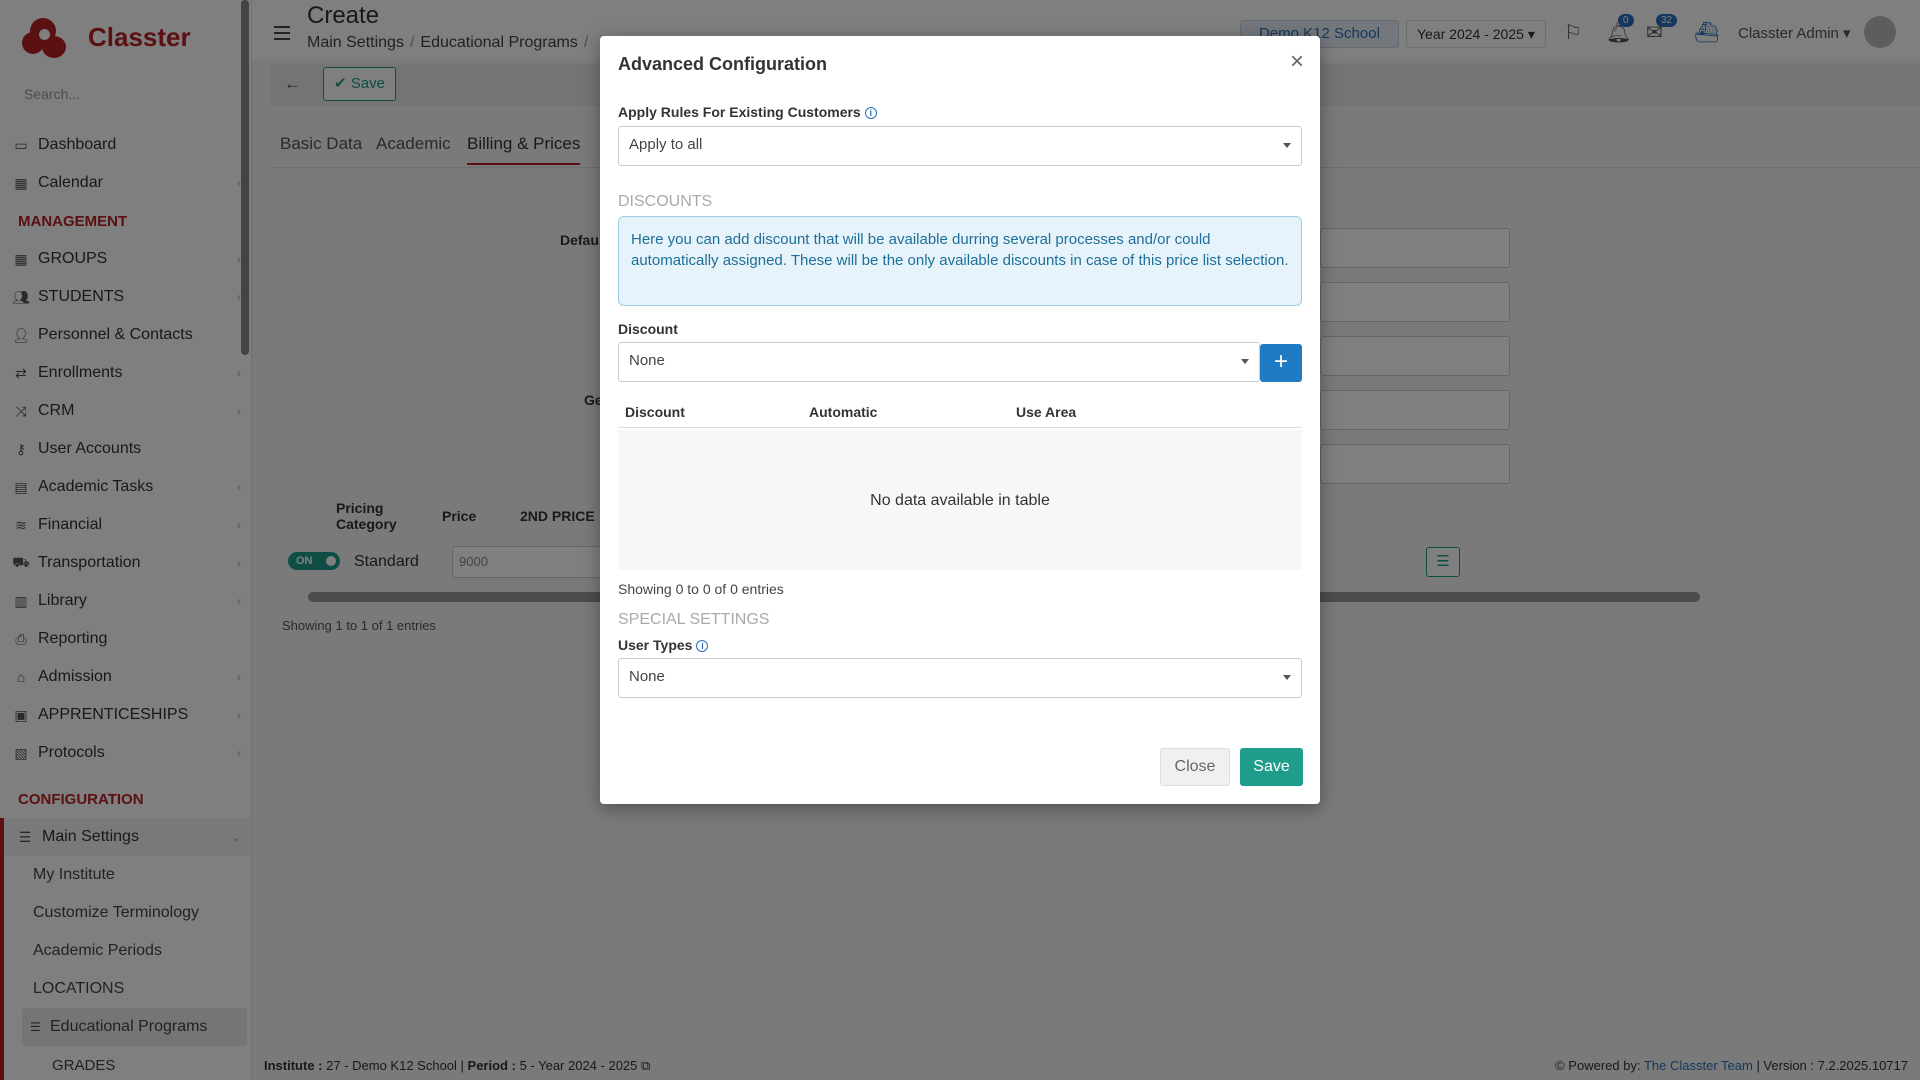 The height and width of the screenshot is (1080, 1920). I want to click on col-automatic: Automatic, so click(843, 412).